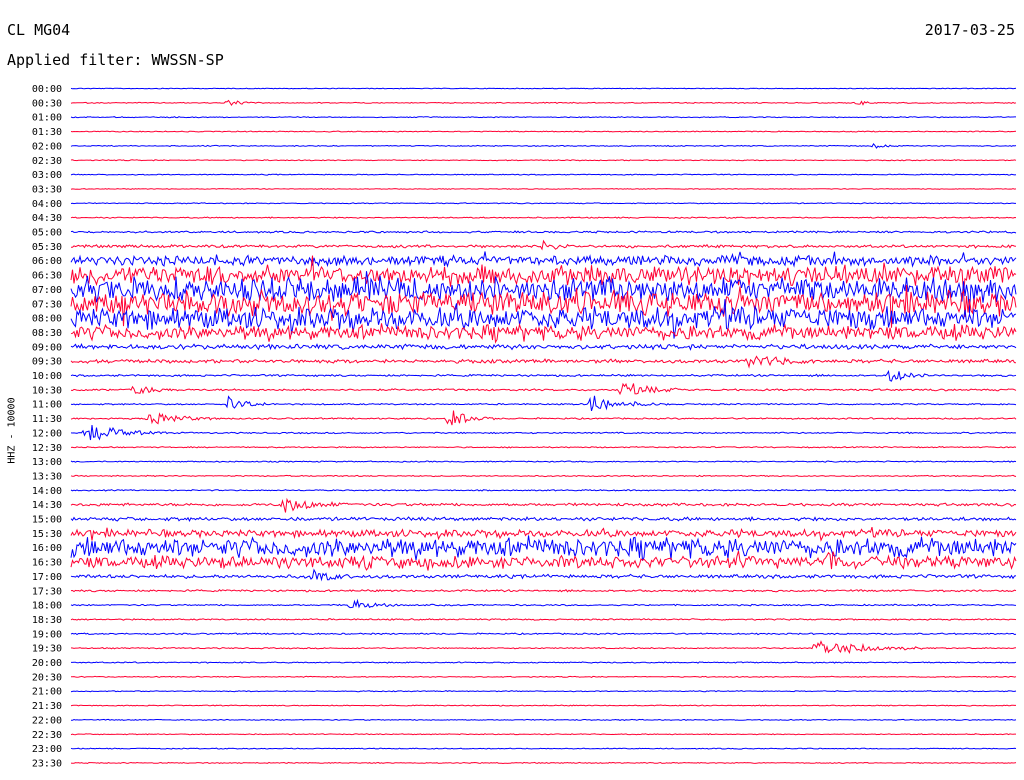  Describe the element at coordinates (47, 462) in the screenshot. I see `row-time-label: 13:00` at that location.